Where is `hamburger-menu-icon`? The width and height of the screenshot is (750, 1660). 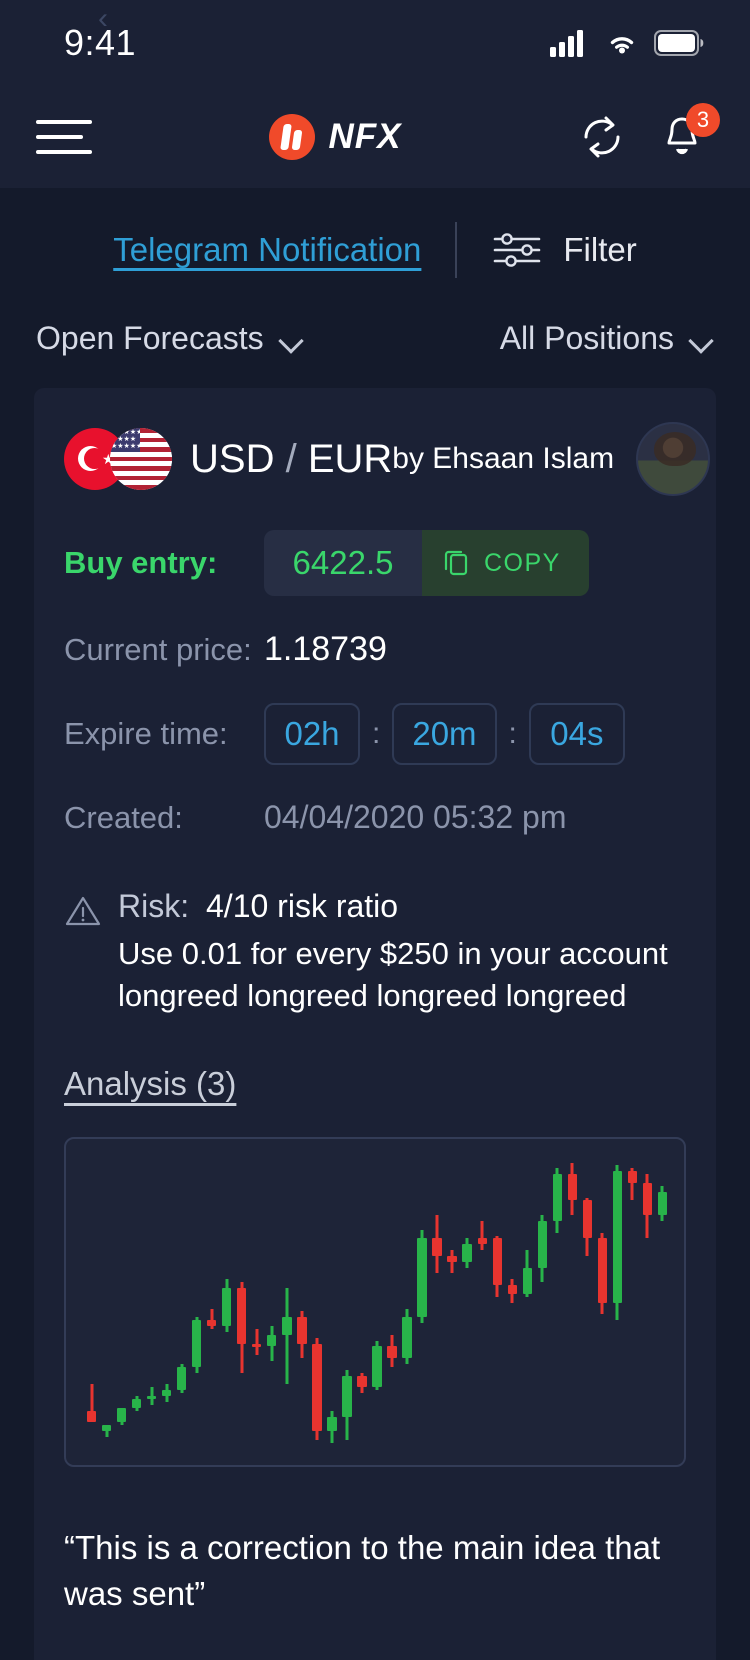
hamburger-menu-icon is located at coordinates (64, 137).